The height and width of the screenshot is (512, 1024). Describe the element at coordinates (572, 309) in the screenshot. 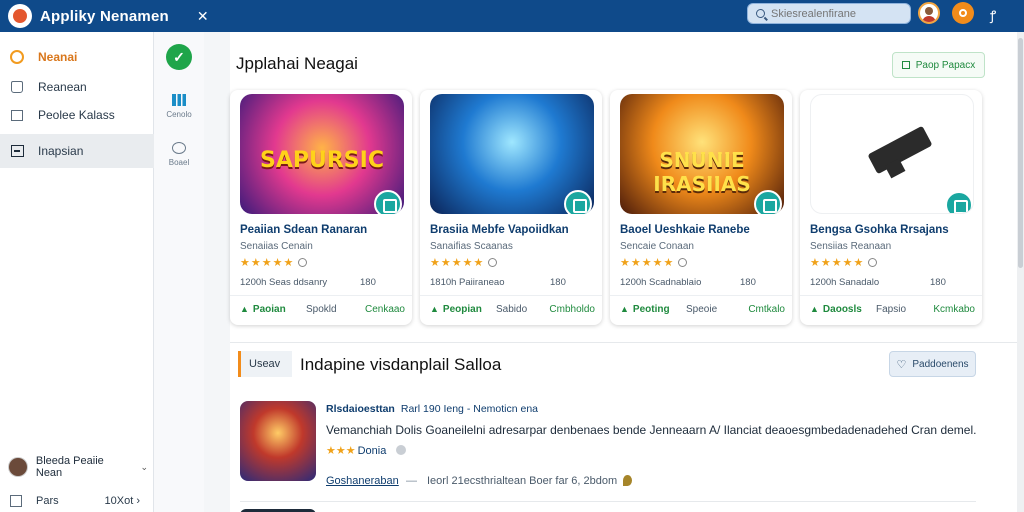

I see `card-status: Cmbholdo` at that location.